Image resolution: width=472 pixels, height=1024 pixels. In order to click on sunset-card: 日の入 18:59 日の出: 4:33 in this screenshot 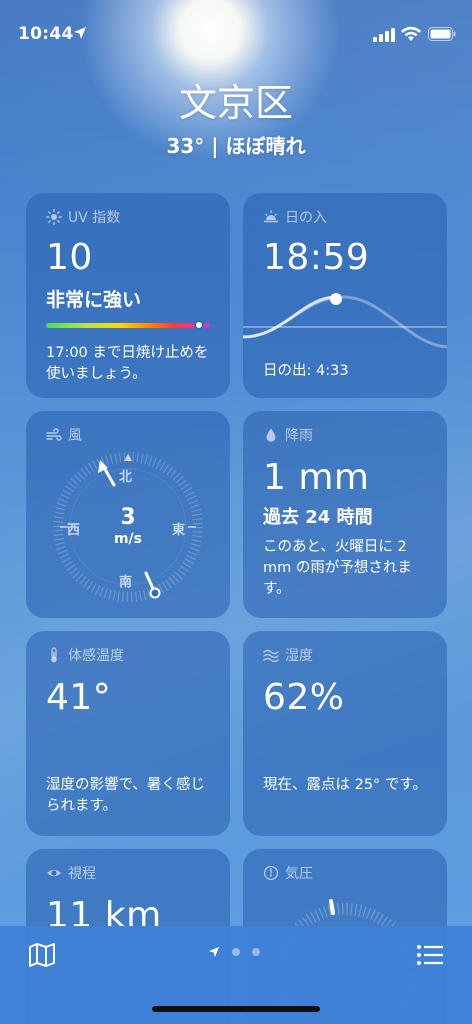, I will do `click(345, 295)`.